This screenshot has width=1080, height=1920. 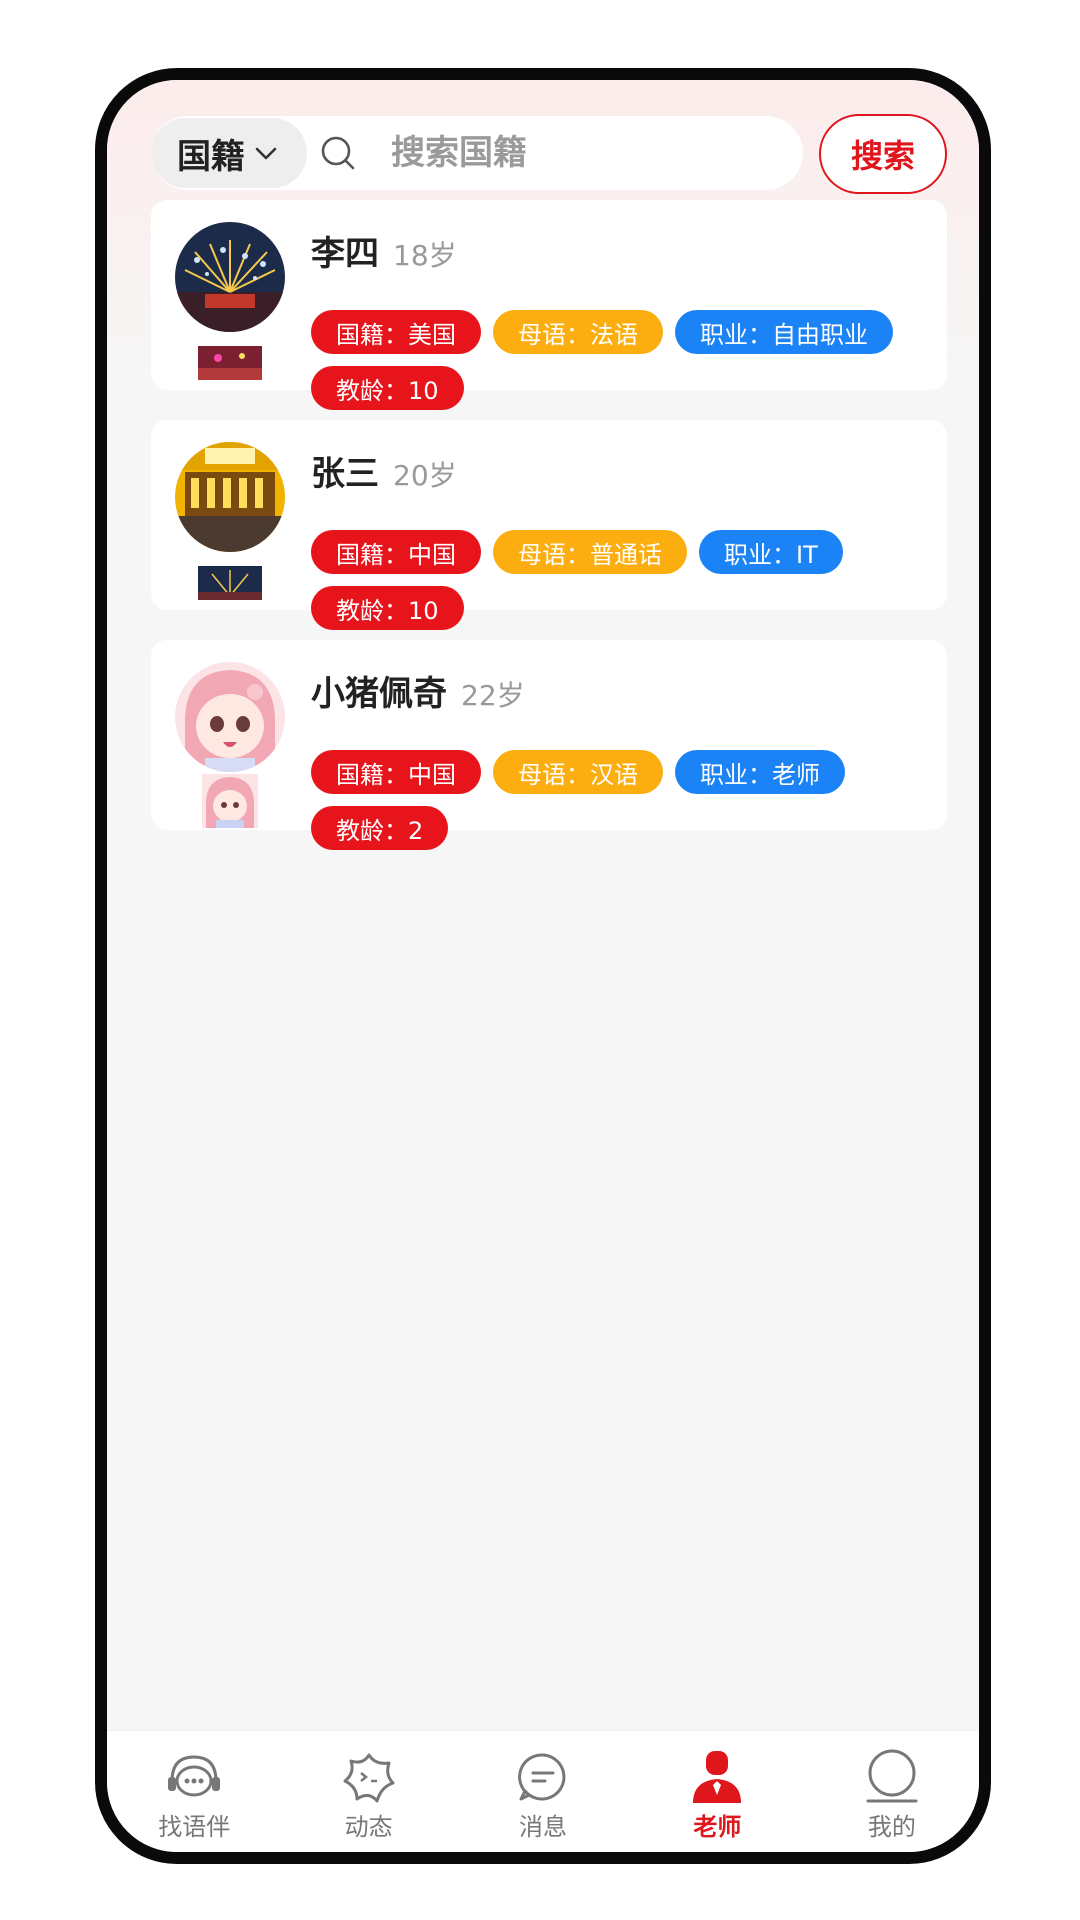 What do you see at coordinates (543, 1827) in the screenshot?
I see `nav-label: 消息` at bounding box center [543, 1827].